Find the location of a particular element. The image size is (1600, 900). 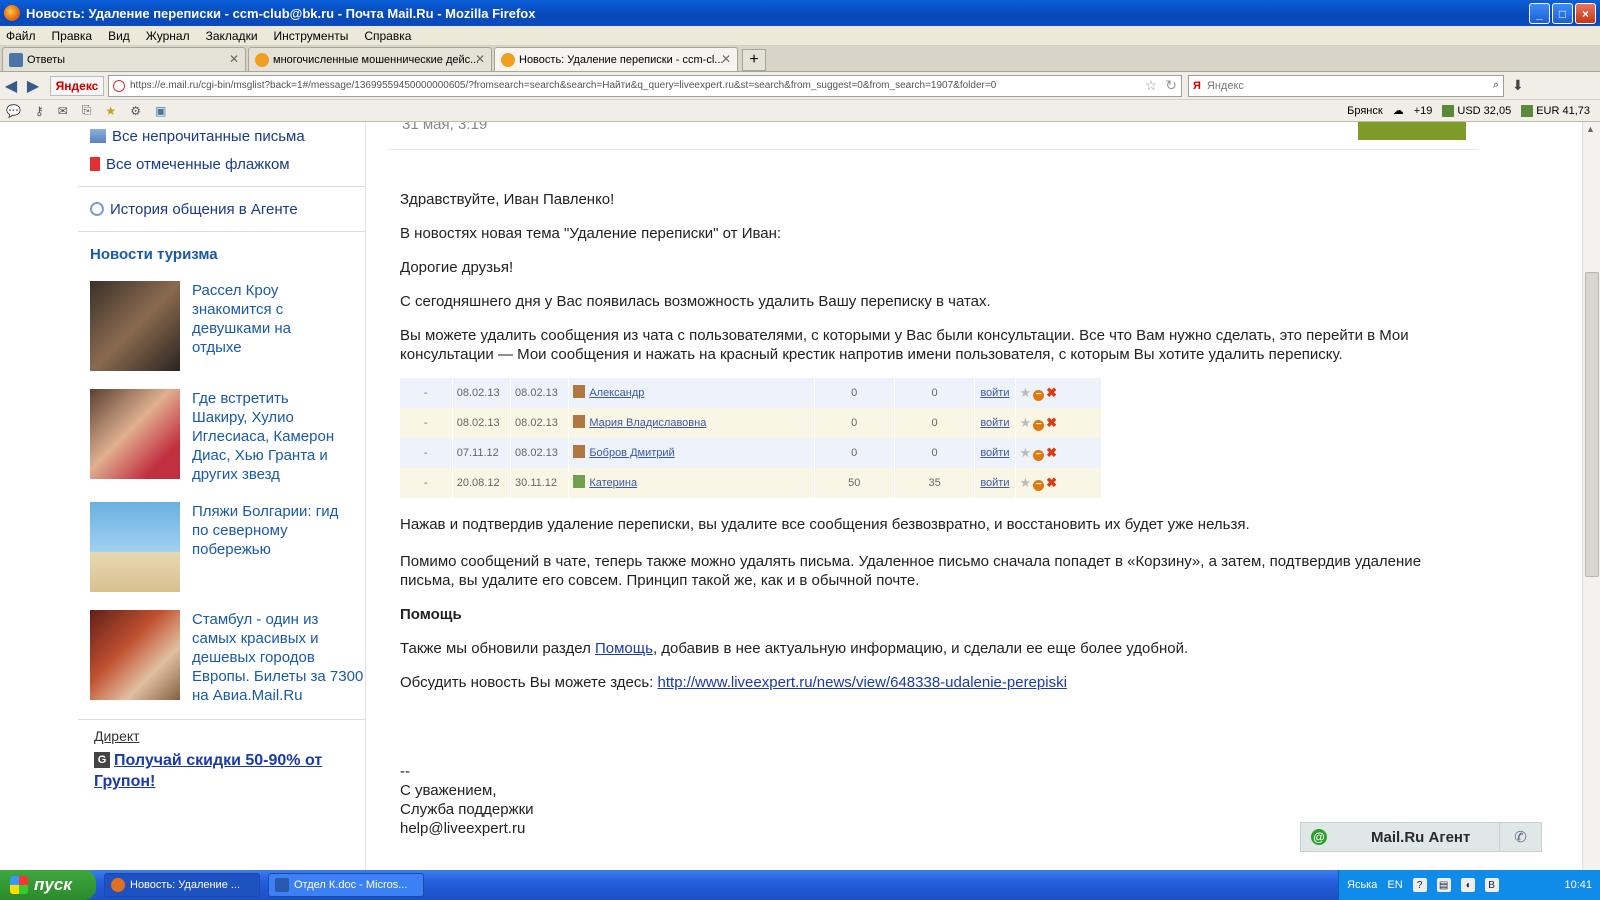

user-name-link: Бобров Дмитрий is located at coordinates (631, 453).